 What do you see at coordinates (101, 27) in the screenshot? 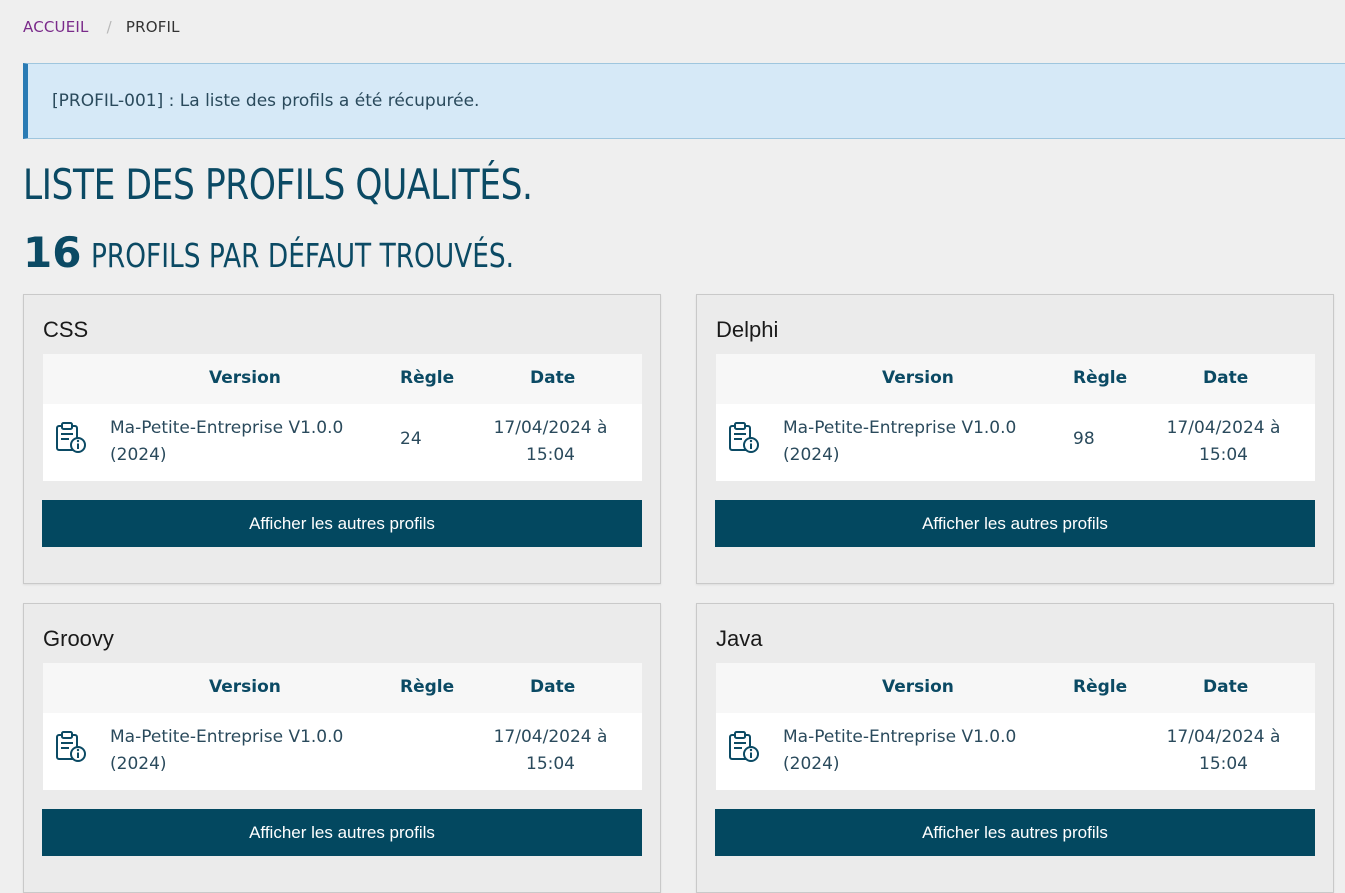
I see `breadcrumb: ACCUEIL / PROFIL` at bounding box center [101, 27].